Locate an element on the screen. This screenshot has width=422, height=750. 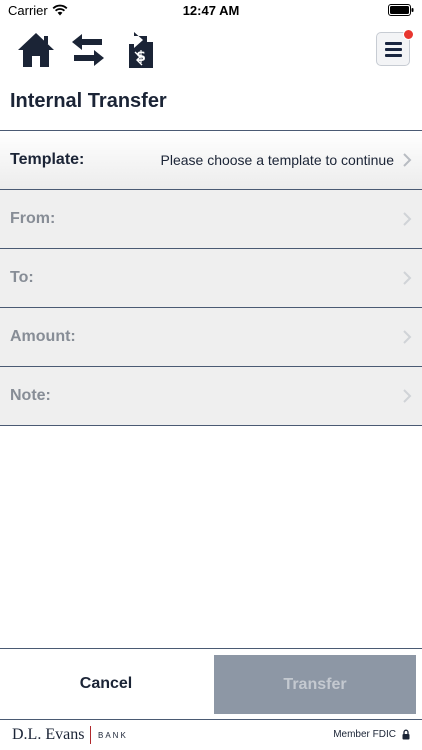
template-label: Template: is located at coordinates (47, 159).